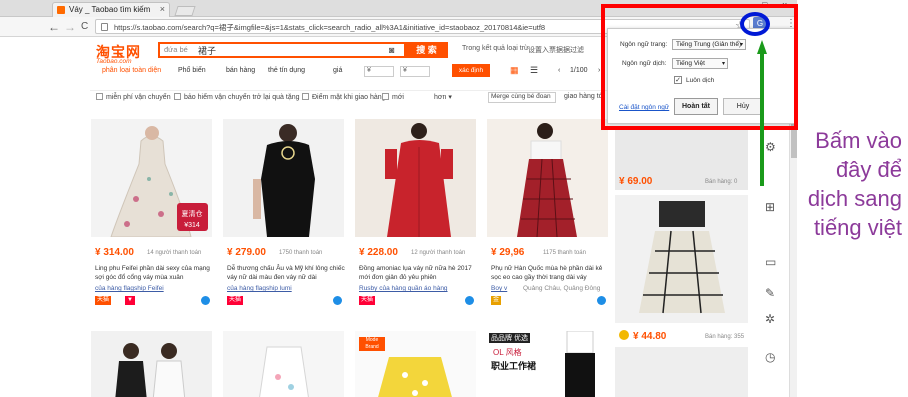  Describe the element at coordinates (84, 26) in the screenshot. I see `reload-icon: C` at that location.